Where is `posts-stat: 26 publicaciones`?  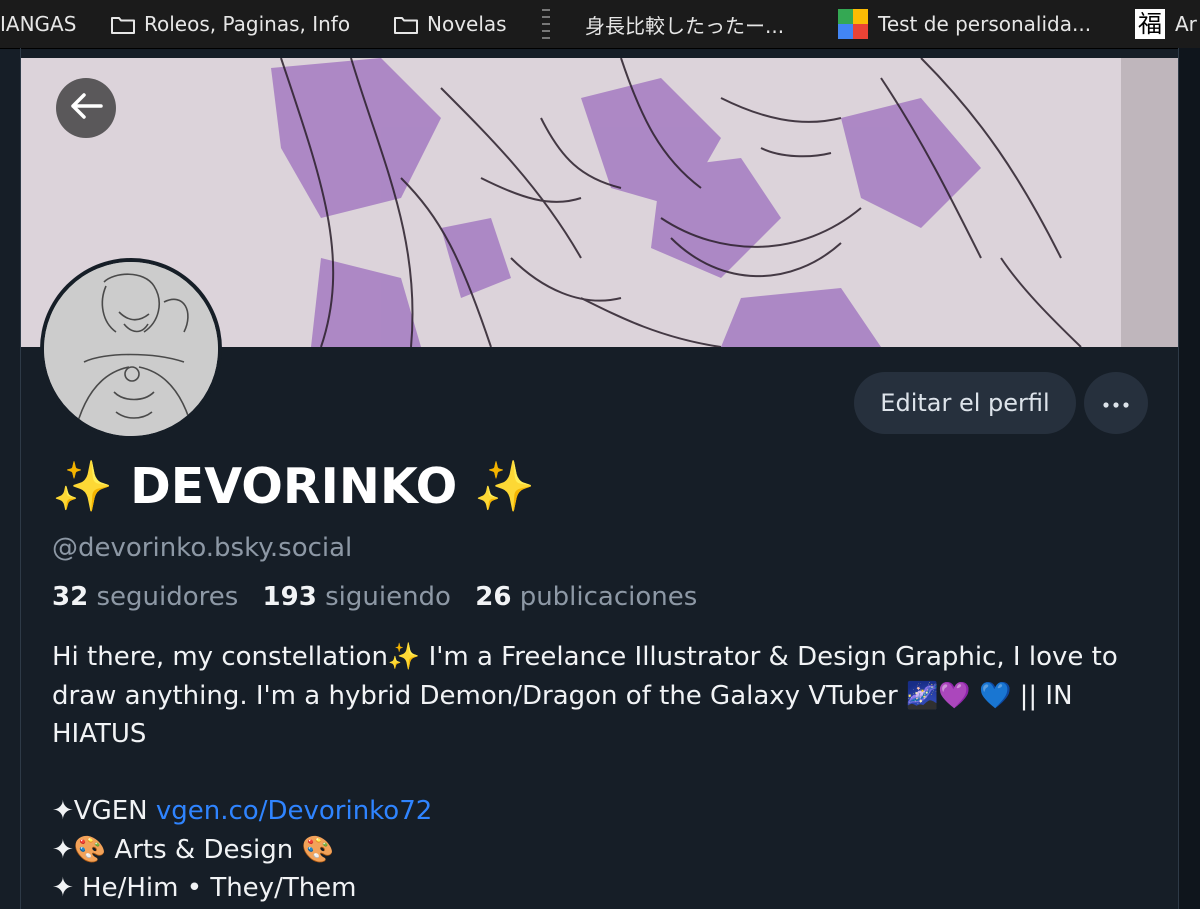 posts-stat: 26 publicaciones is located at coordinates (586, 597).